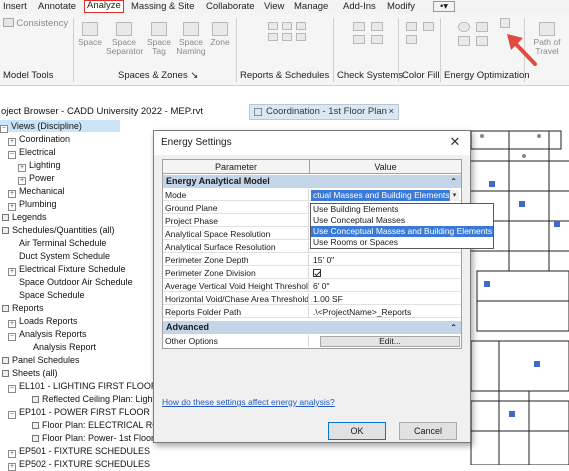  Describe the element at coordinates (312, 143) in the screenshot. I see `dialog-title: Energy Settings` at that location.